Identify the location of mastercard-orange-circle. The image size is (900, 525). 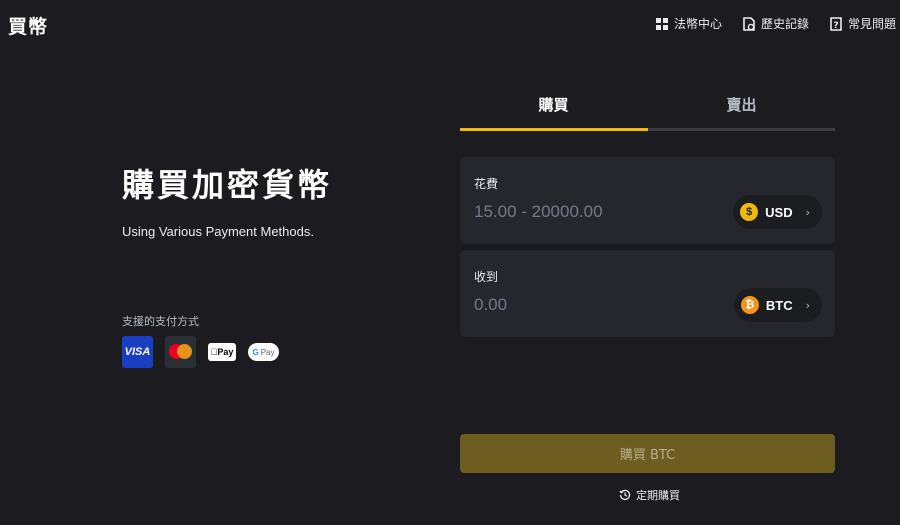
(184, 351).